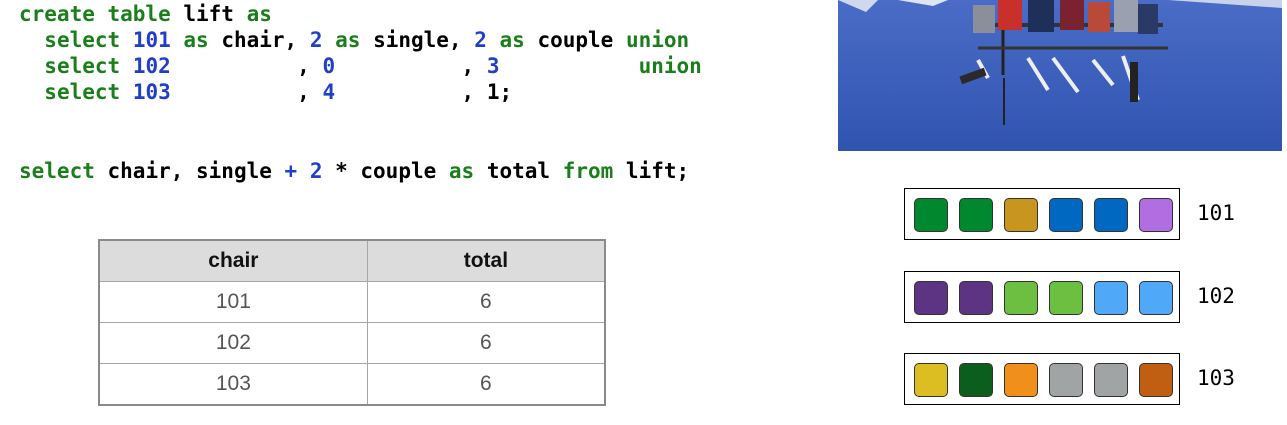 This screenshot has height=425, width=1287. I want to click on code-token: * couple, so click(392, 171).